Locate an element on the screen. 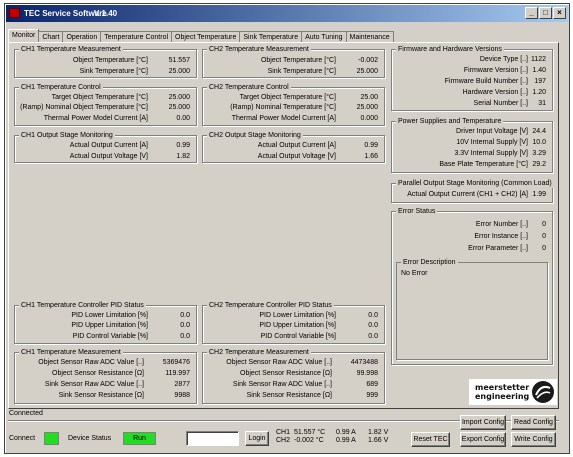 This screenshot has width=573, height=457. ch2-label: CH2 is located at coordinates (283, 440).